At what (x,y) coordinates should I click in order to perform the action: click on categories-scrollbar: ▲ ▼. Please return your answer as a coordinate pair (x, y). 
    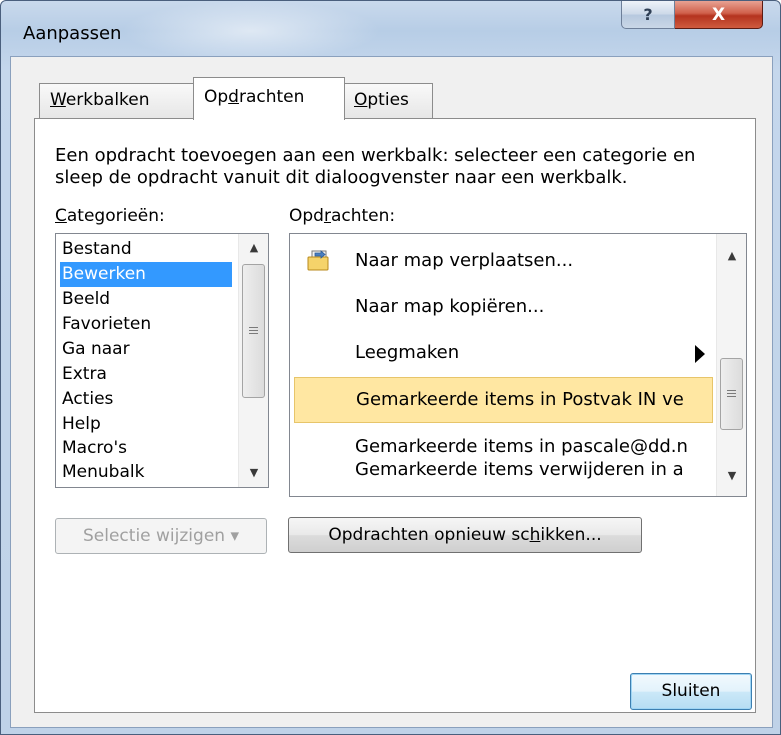
    Looking at the image, I should click on (253, 360).